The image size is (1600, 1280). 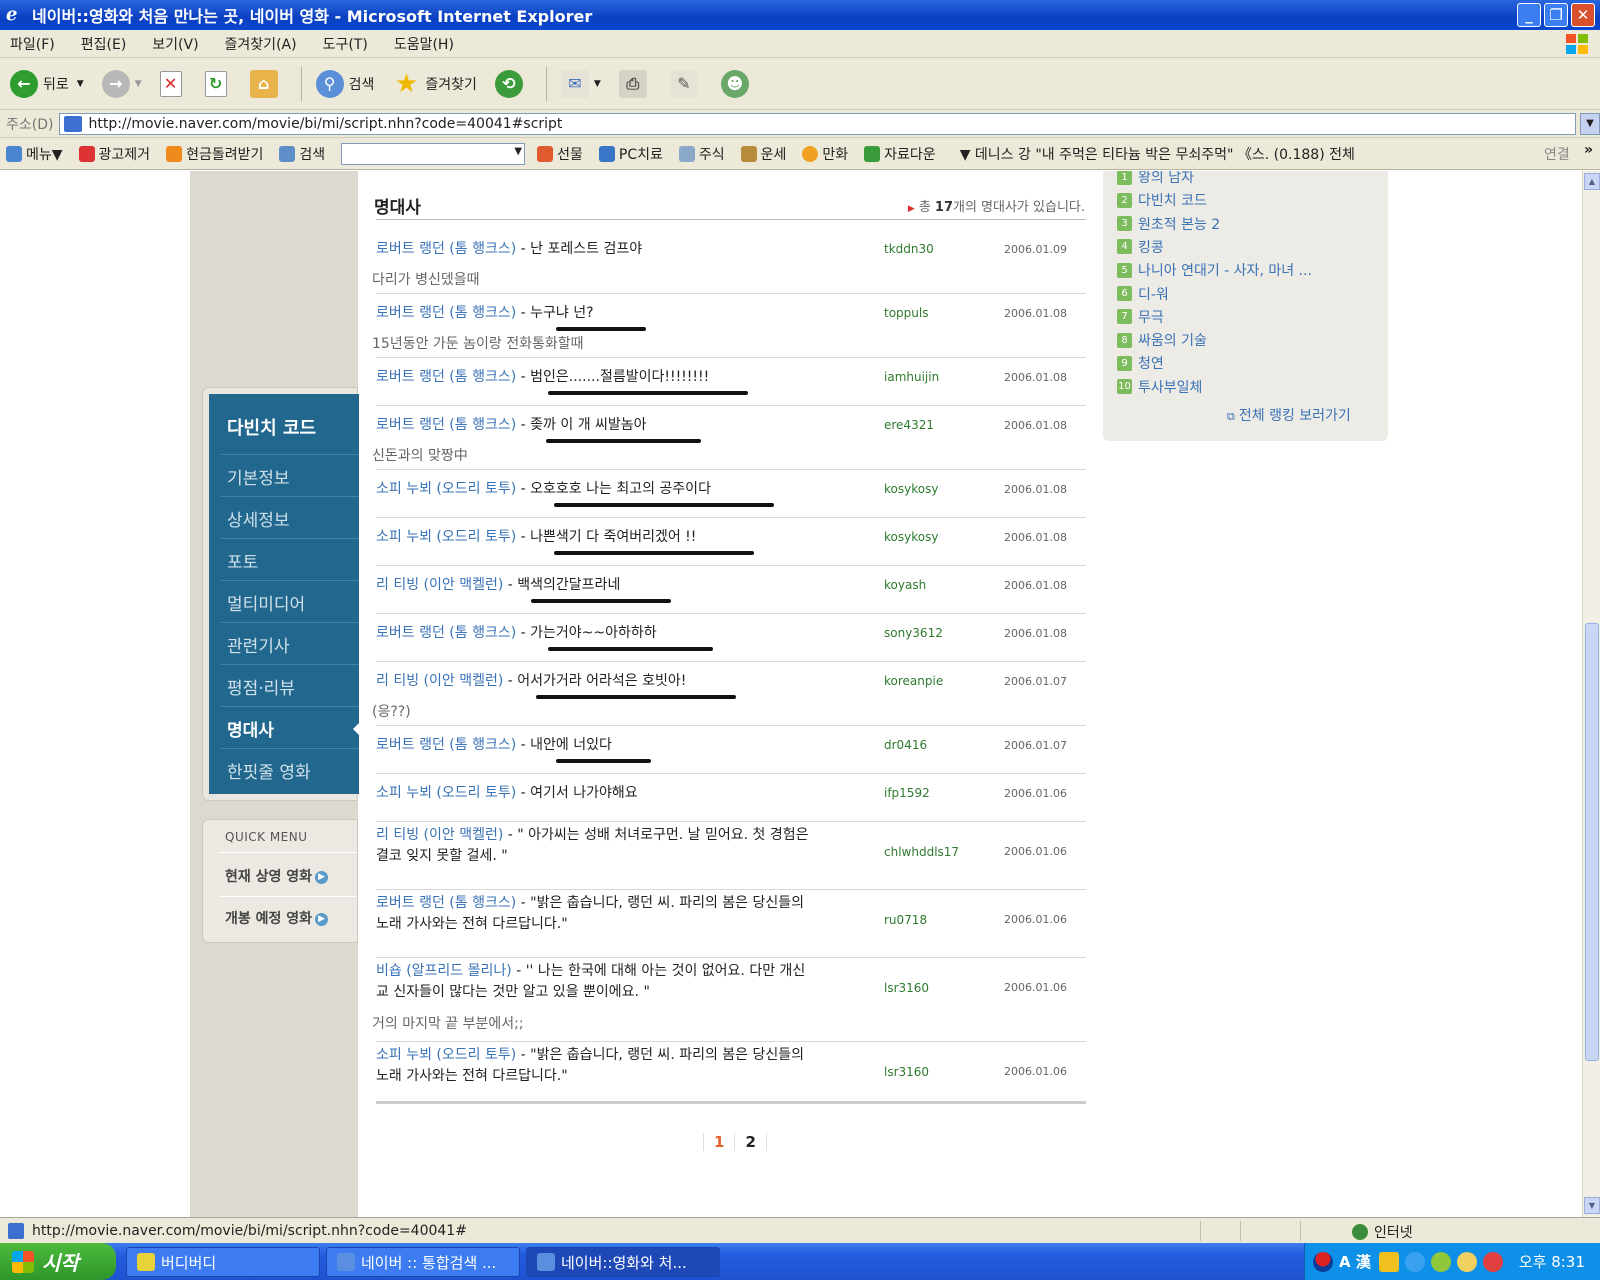 I want to click on nav-detail-info: 상세정보, so click(x=258, y=518).